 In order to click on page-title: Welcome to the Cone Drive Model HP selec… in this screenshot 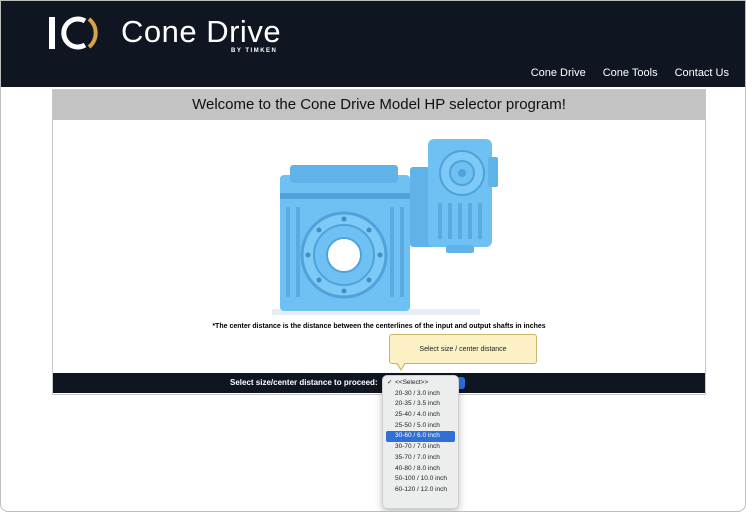, I will do `click(379, 105)`.